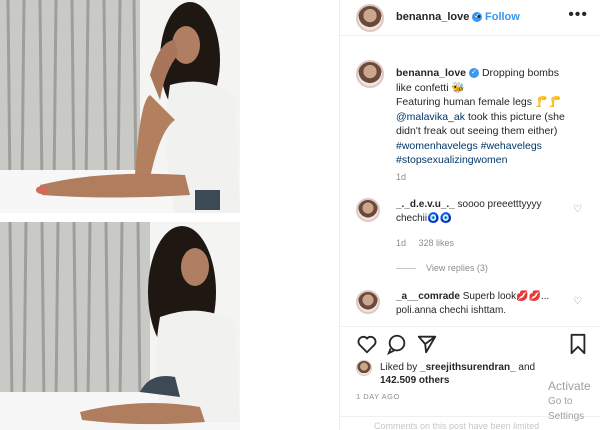  I want to click on liker-avatar, so click(364, 368).